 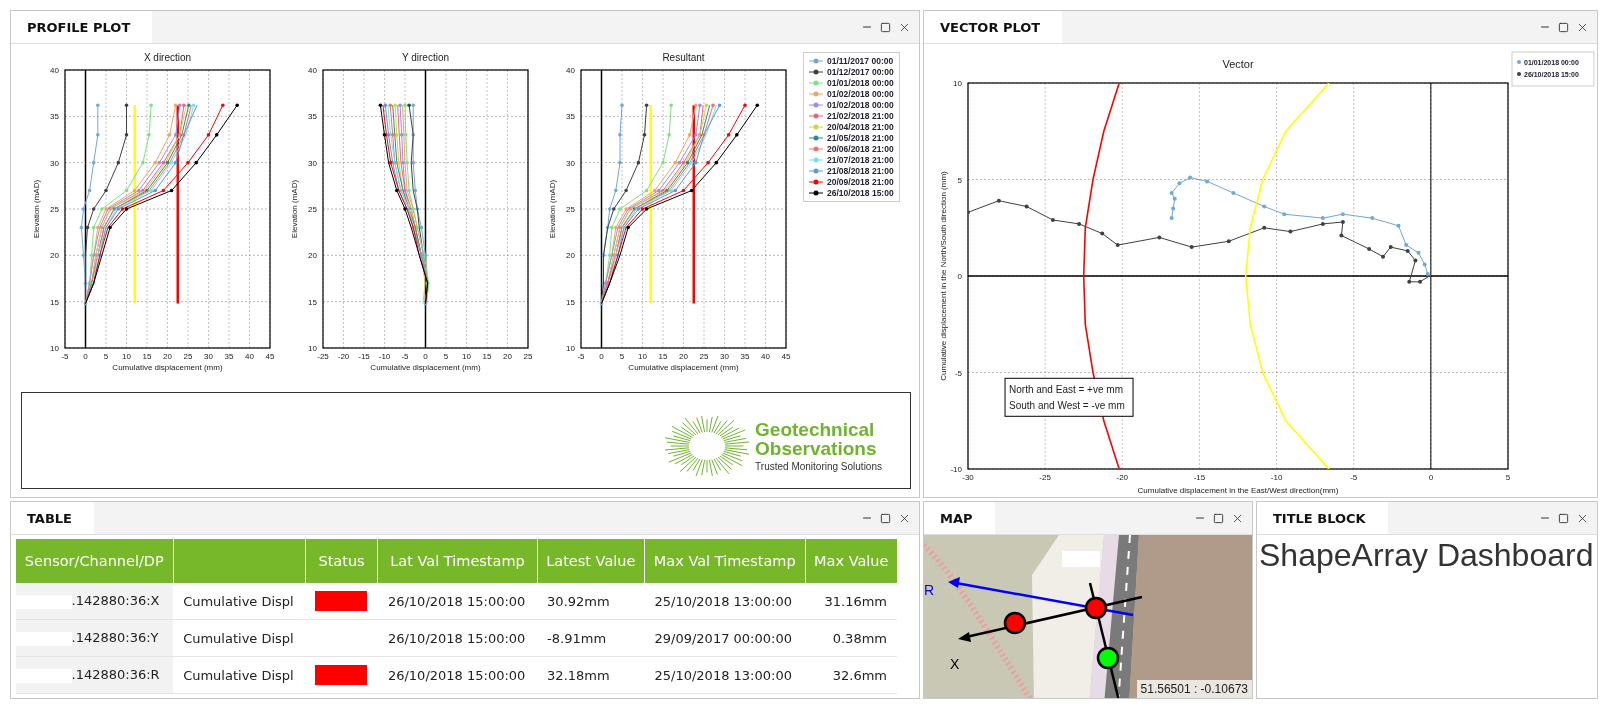 I want to click on column-header: Latest Value, so click(x=591, y=561).